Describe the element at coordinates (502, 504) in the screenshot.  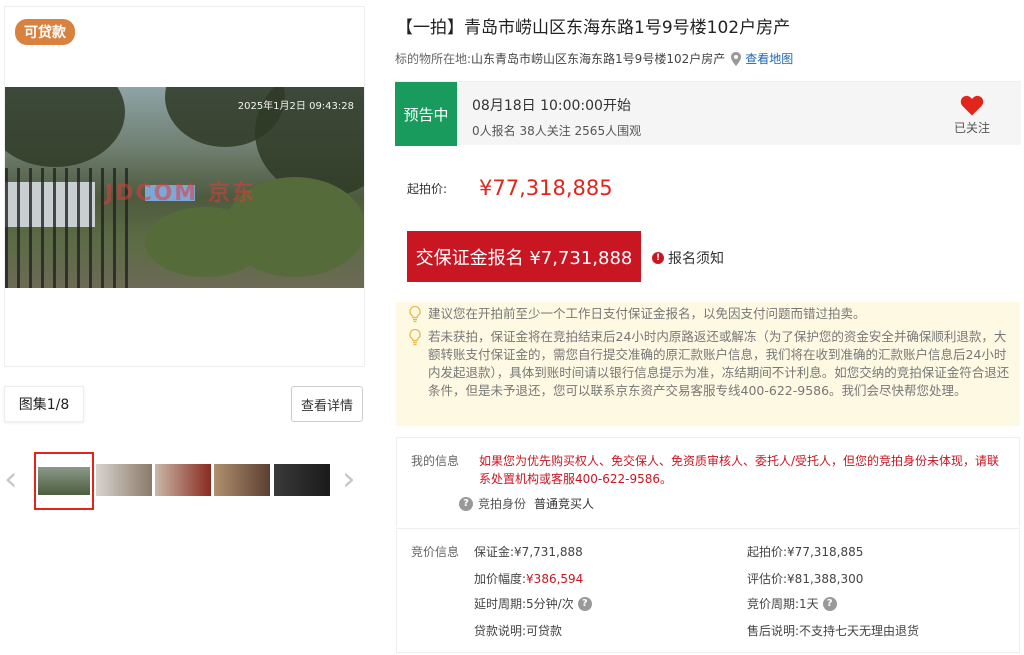
I see `bid-identity-label: 竞拍身份` at that location.